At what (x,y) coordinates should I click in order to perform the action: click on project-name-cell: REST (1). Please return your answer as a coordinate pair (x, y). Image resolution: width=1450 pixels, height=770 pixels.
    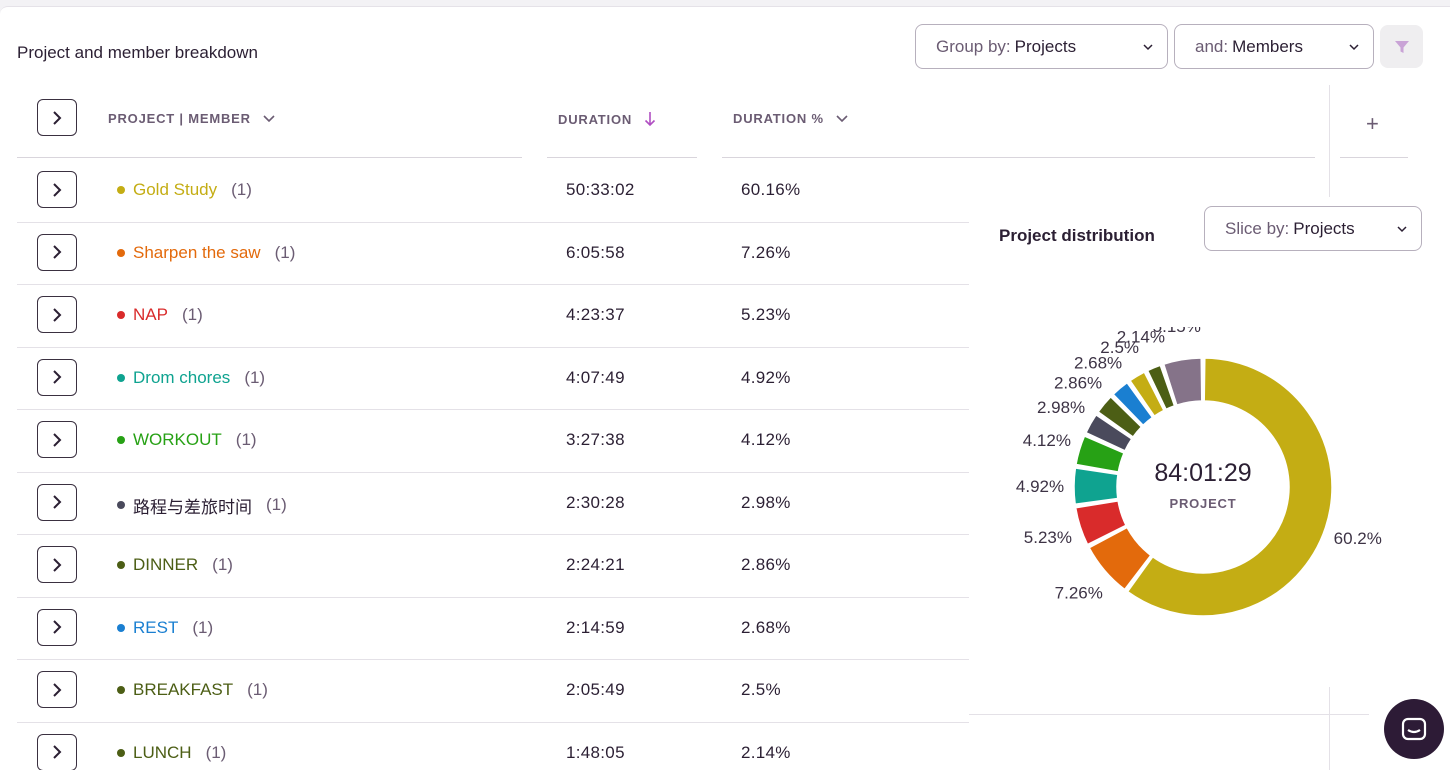
    Looking at the image, I should click on (165, 628).